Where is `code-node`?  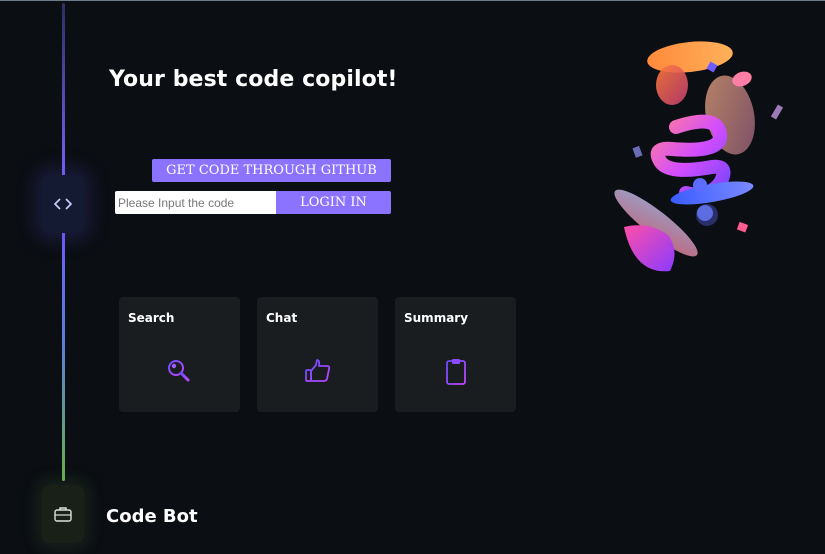
code-node is located at coordinates (63, 204).